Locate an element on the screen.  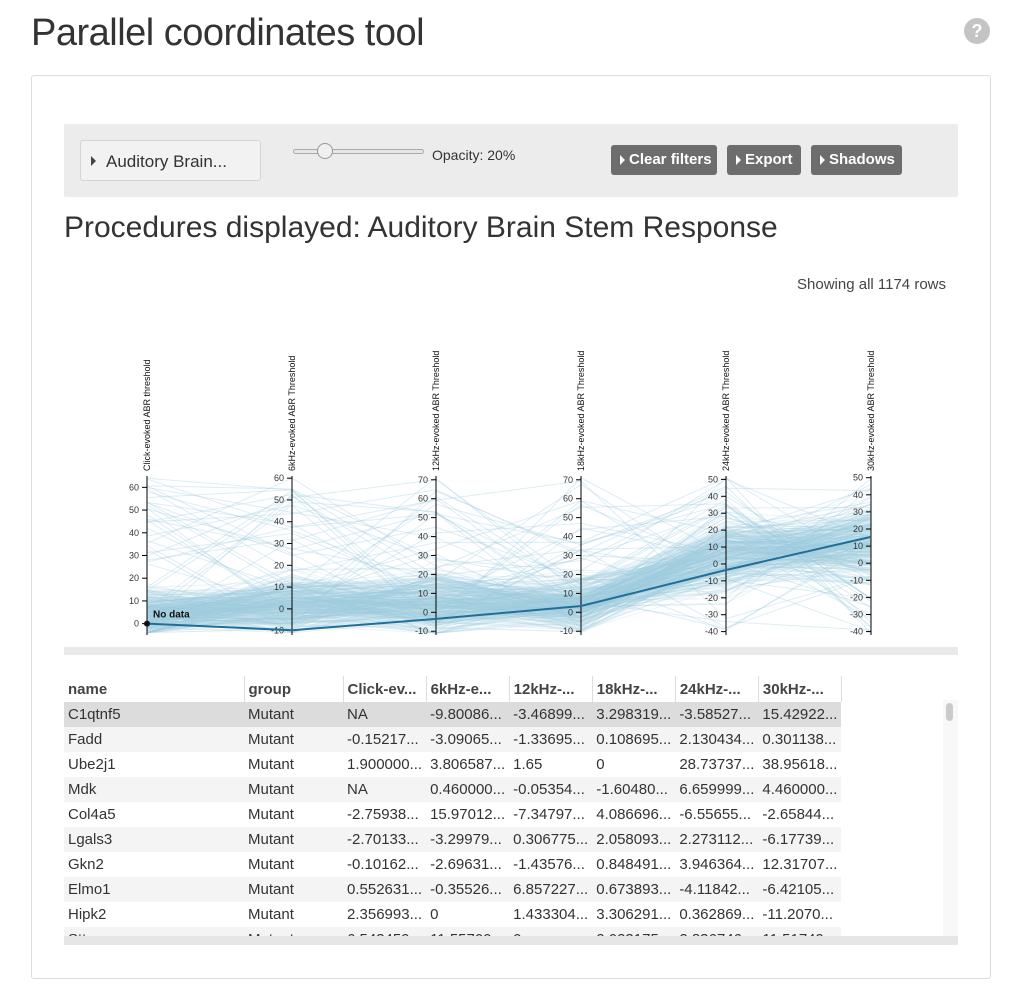
axis-label: 6kHz-evoked ABR Threshold is located at coordinates (292, 413).